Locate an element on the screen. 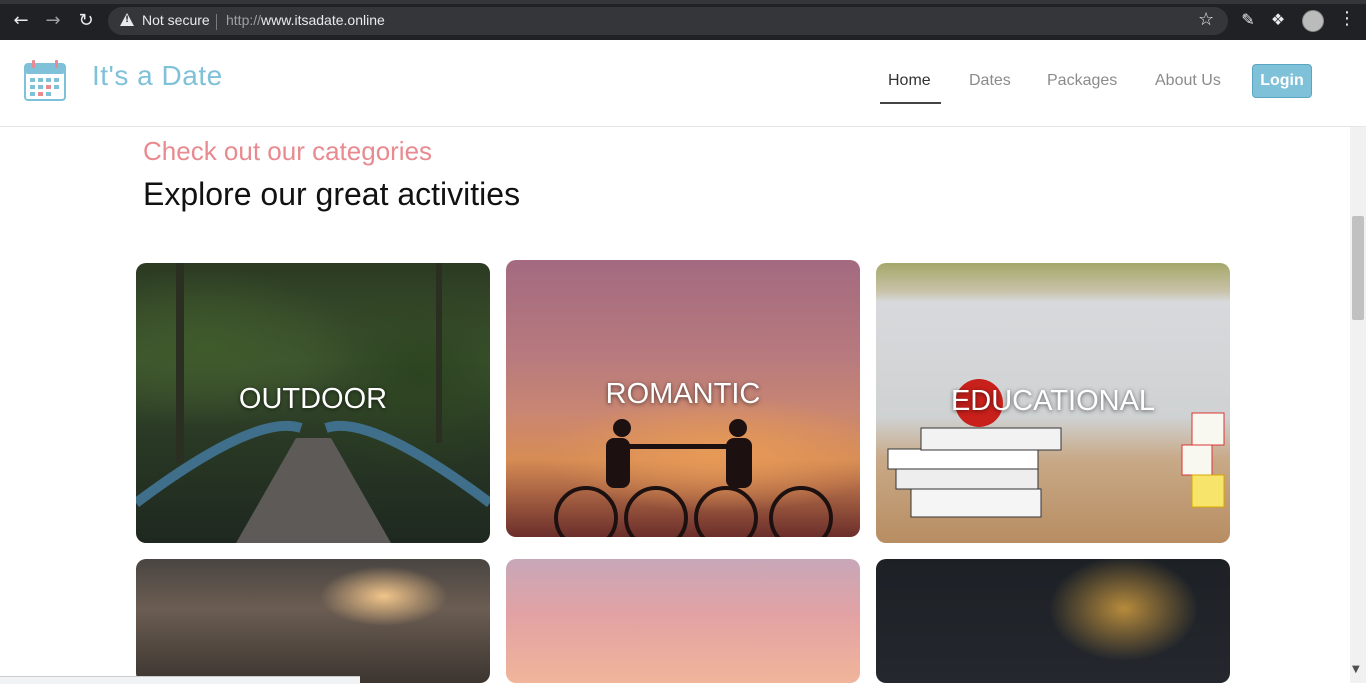 Image resolution: width=1366 pixels, height=684 pixels. category-label: ROMANTIC is located at coordinates (683, 394).